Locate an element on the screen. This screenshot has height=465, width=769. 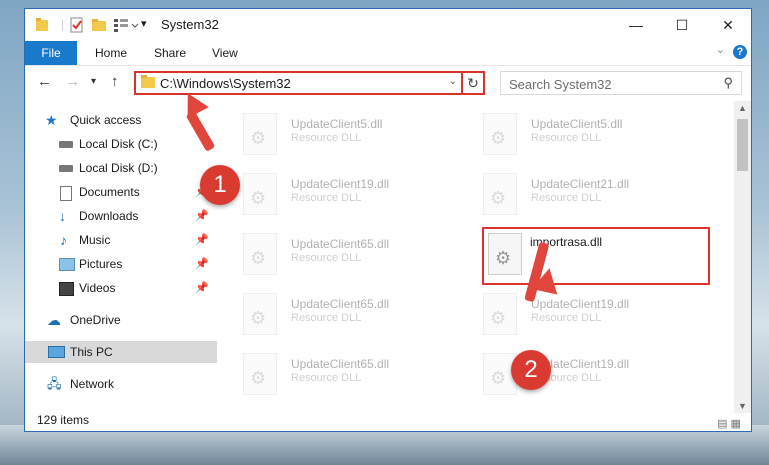
search-input is located at coordinates (611, 84).